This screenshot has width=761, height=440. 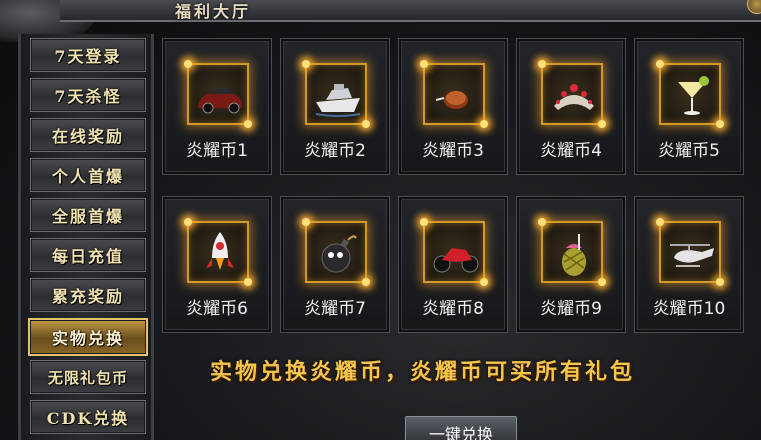 What do you see at coordinates (217, 309) in the screenshot?
I see `reward-label: 炎耀币6` at bounding box center [217, 309].